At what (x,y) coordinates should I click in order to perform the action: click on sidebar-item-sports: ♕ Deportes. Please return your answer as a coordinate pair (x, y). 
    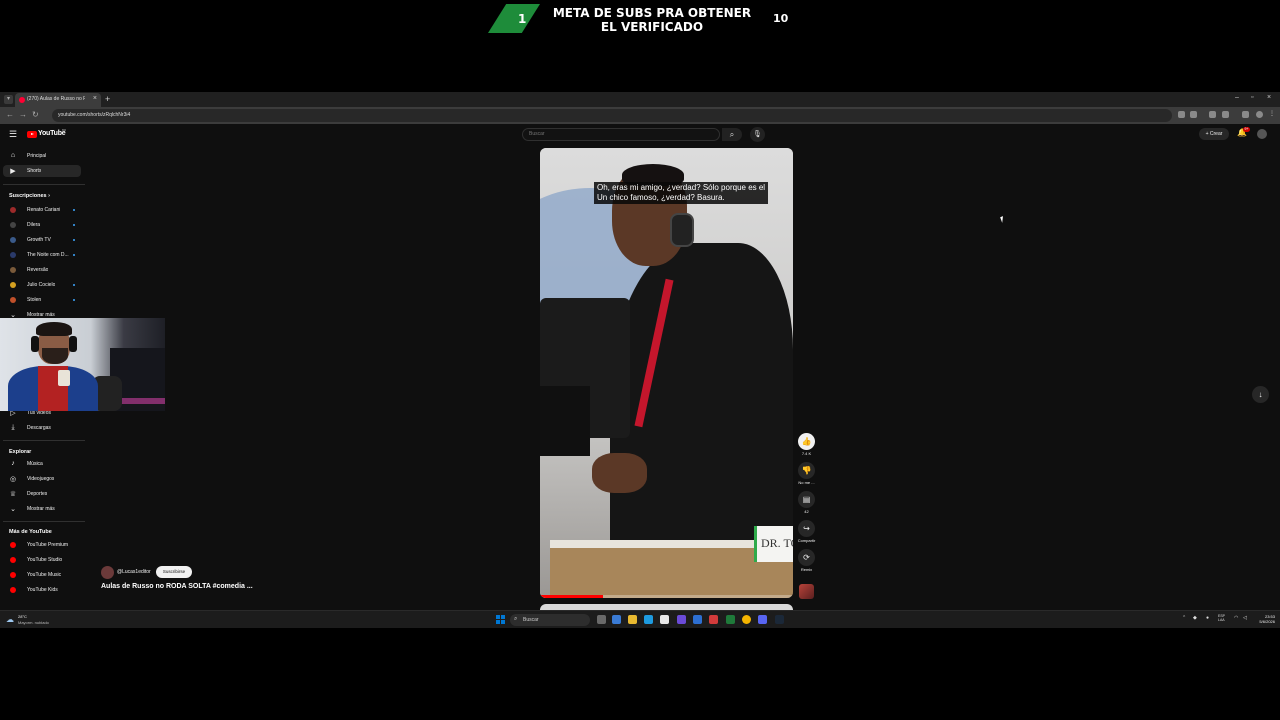
    Looking at the image, I should click on (42, 494).